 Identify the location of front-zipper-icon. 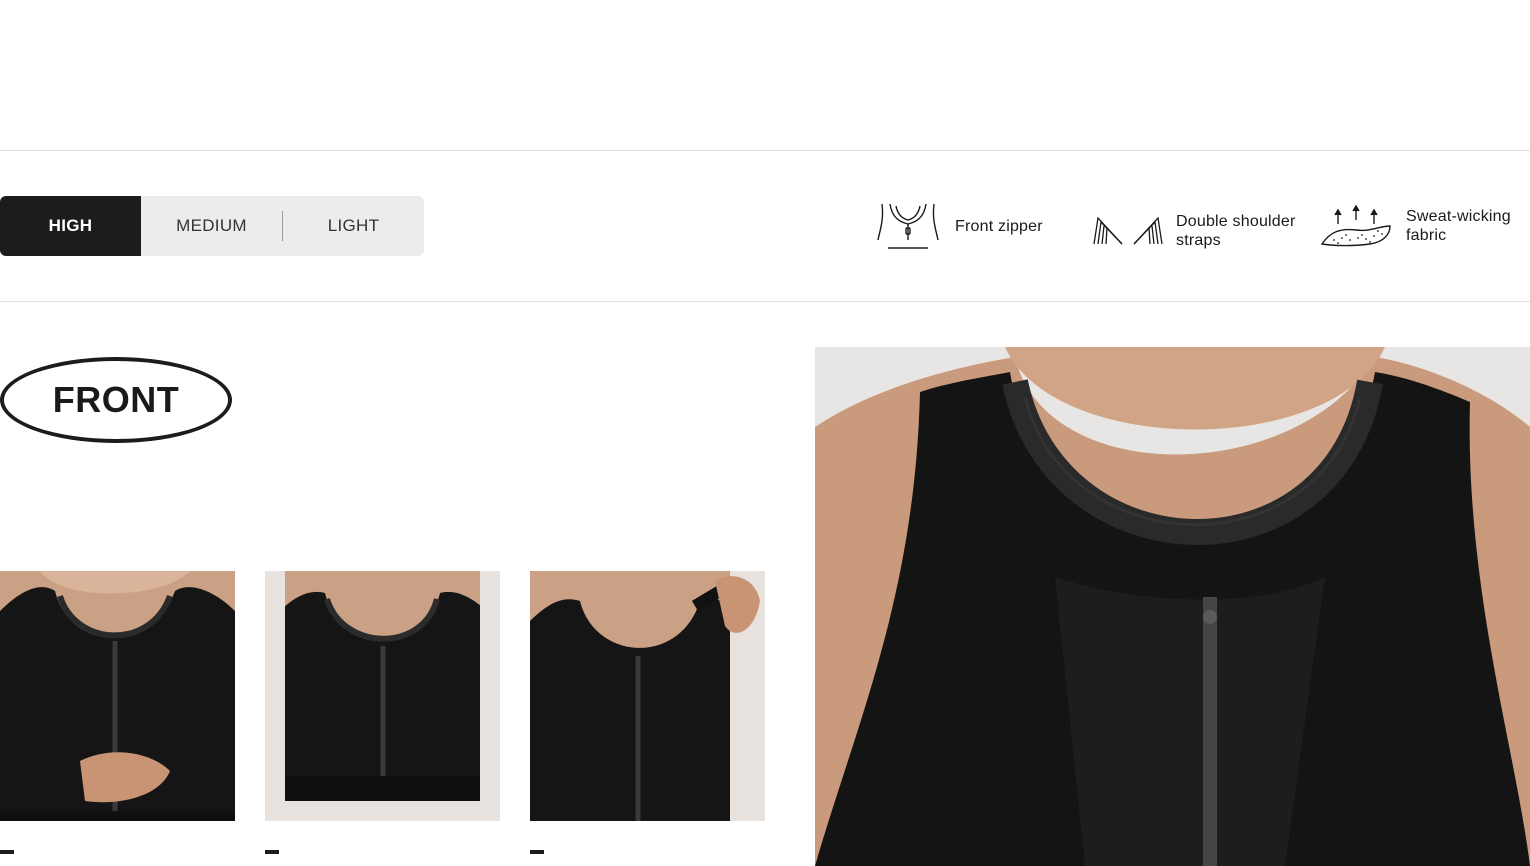
(908, 226).